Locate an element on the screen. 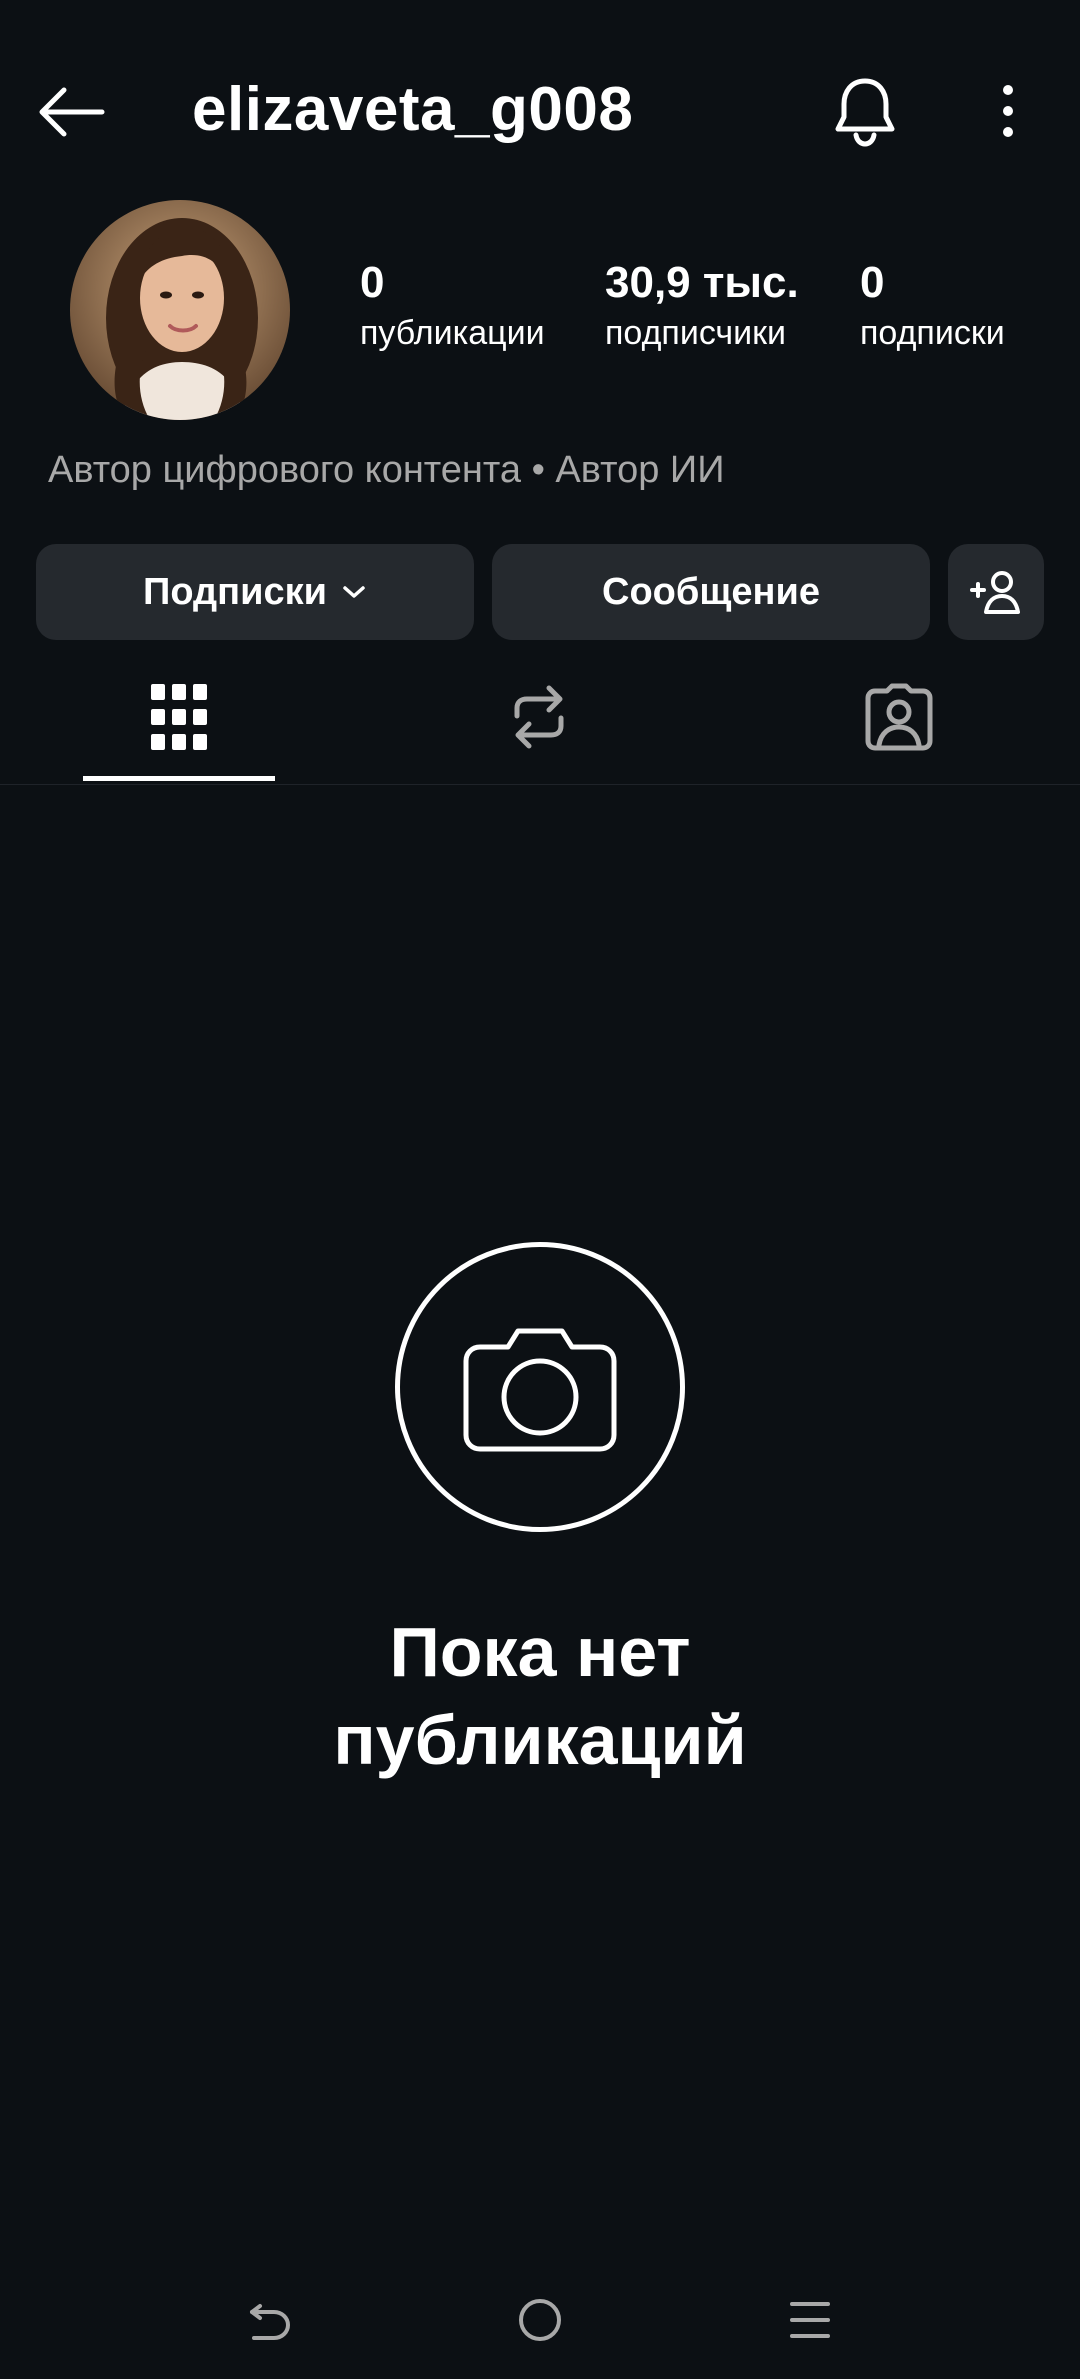 The width and height of the screenshot is (1080, 2379). profile-avatar is located at coordinates (180, 310).